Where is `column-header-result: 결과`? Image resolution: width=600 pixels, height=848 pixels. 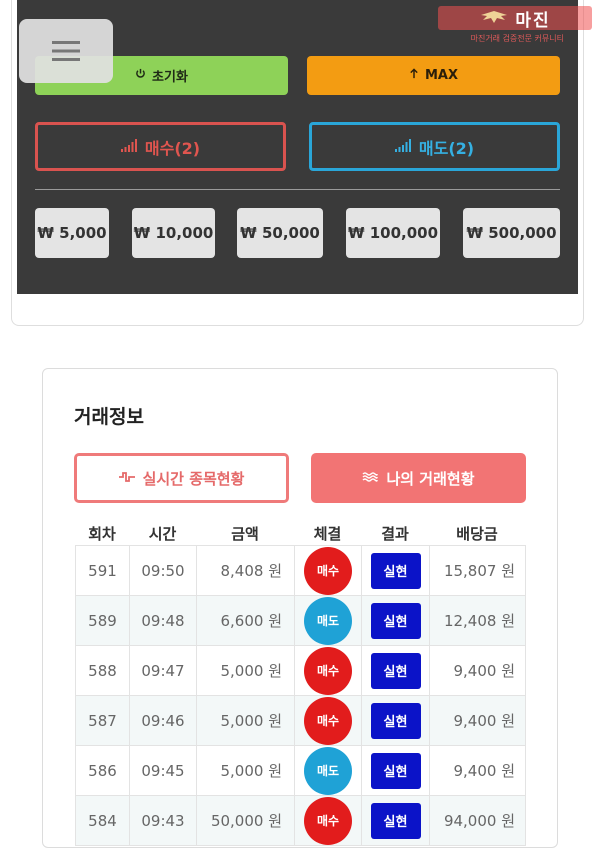 column-header-result: 결과 is located at coordinates (395, 534).